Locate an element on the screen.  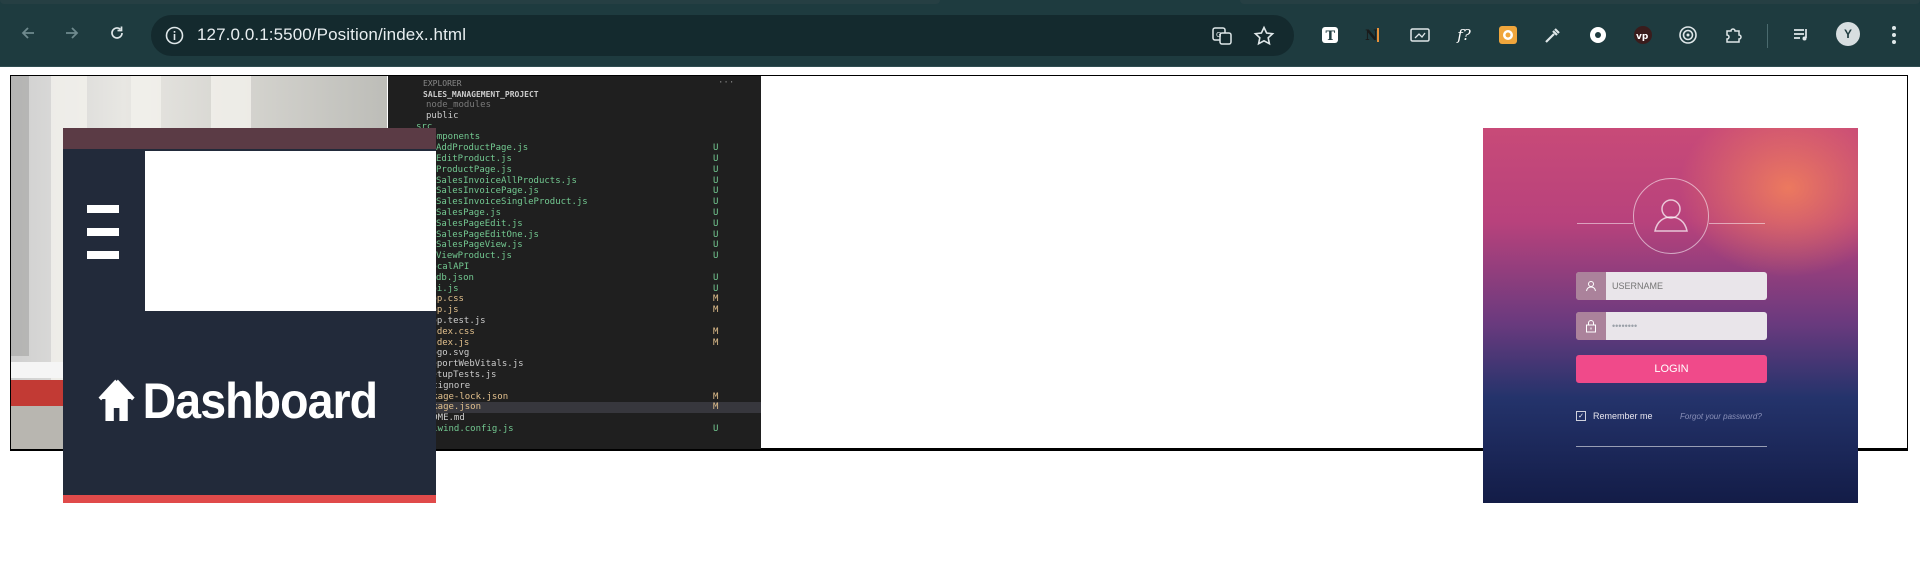
explorer-file-row: SalesInvoiceSingleProduct.js U is located at coordinates (574, 202).